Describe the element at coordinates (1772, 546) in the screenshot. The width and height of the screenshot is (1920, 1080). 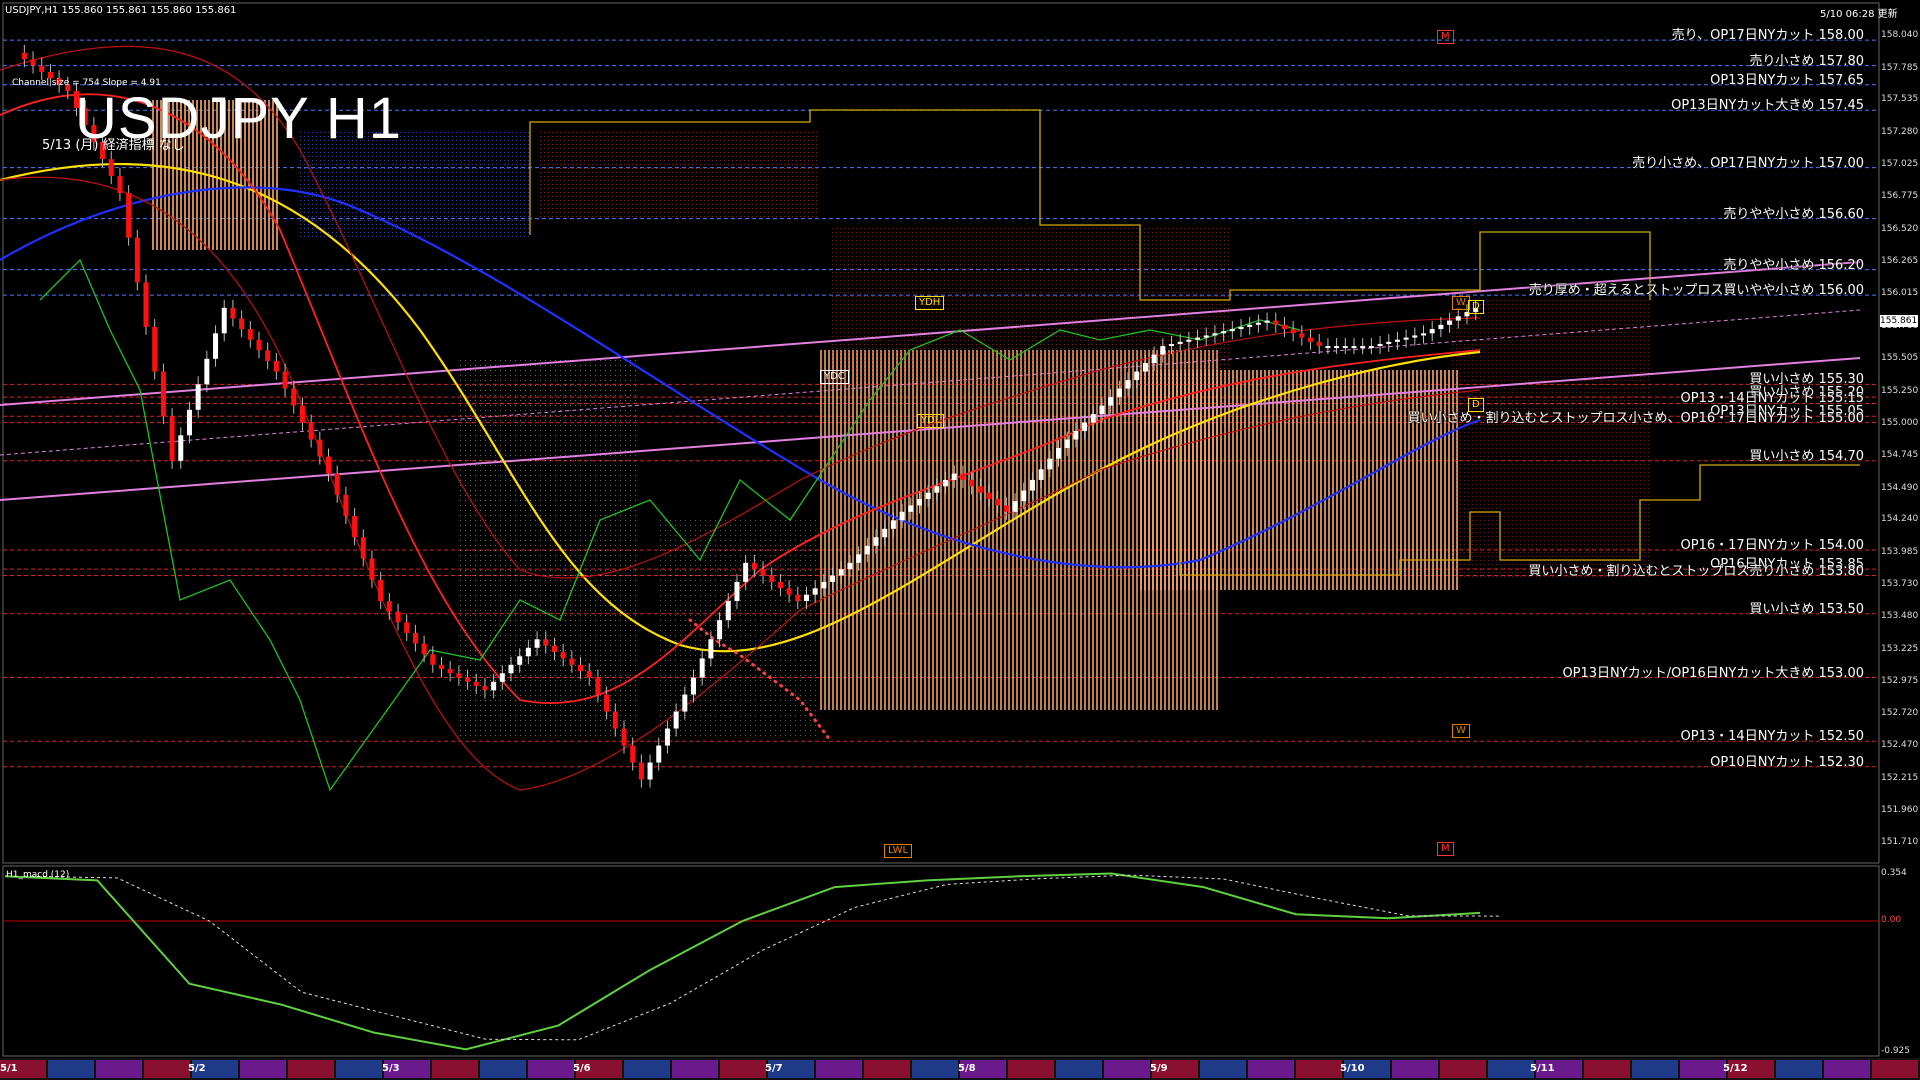
I see `level-label: OP16・17日NYカット 154.00` at that location.